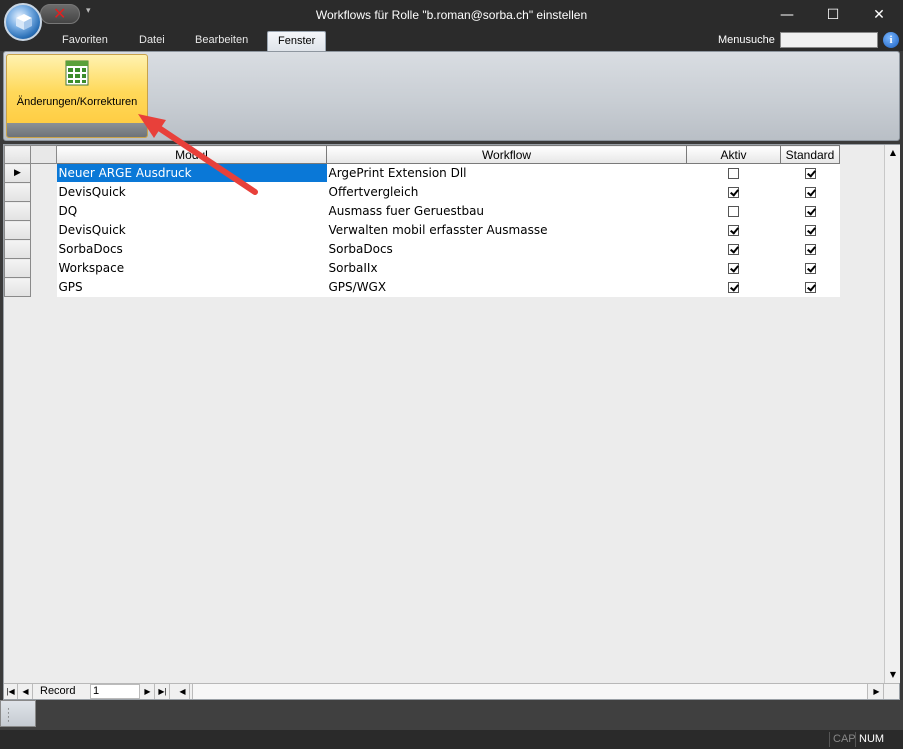 This screenshot has width=903, height=749. I want to click on tab-favoriten: Favoriten, so click(85, 41).